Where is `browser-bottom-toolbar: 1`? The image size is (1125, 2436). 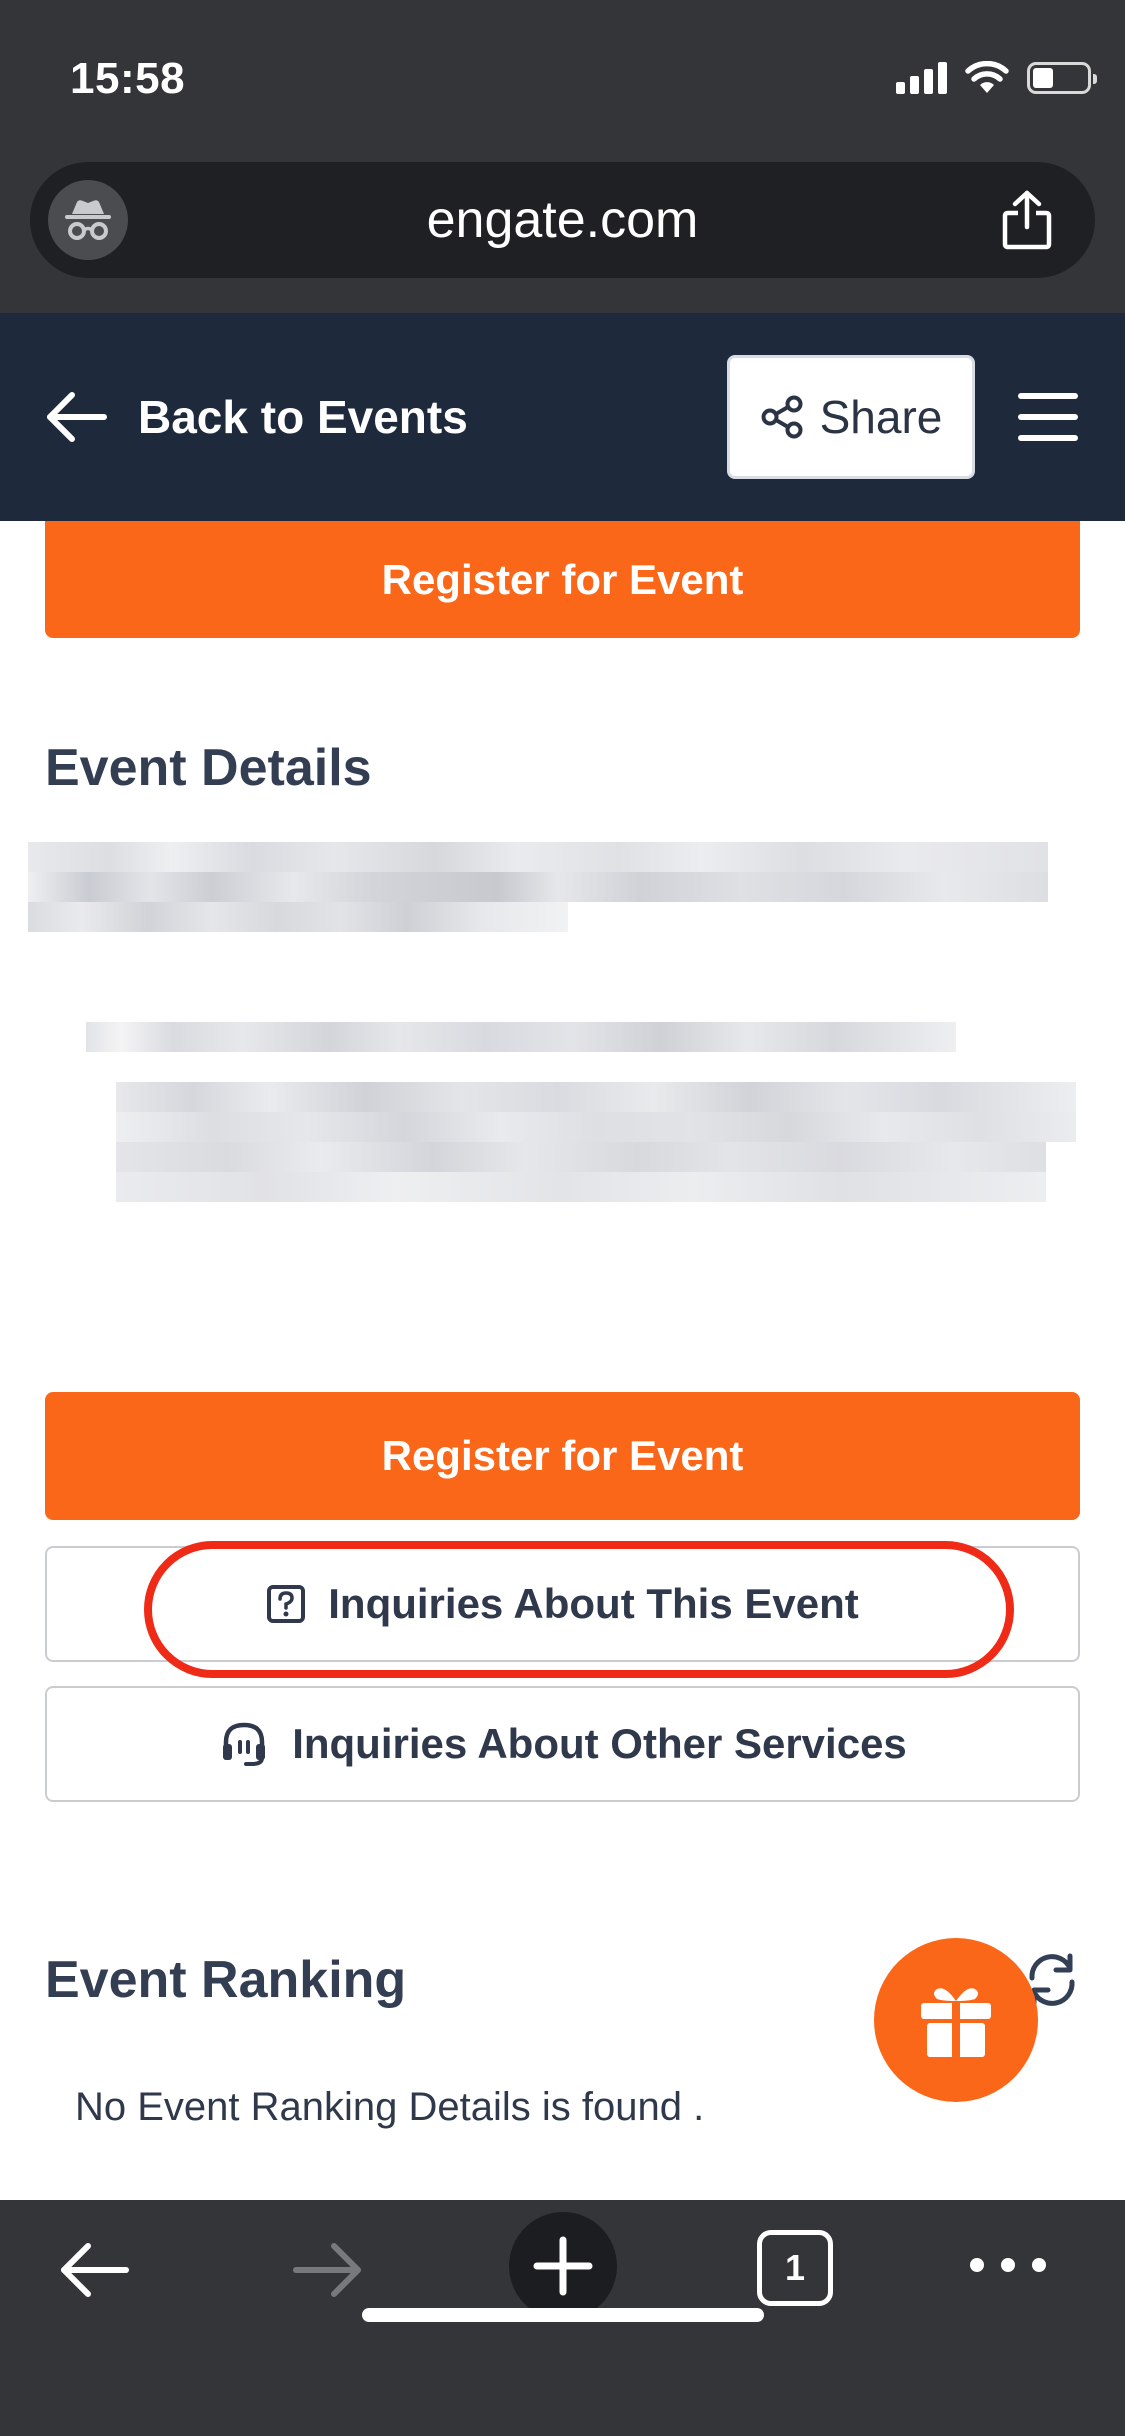 browser-bottom-toolbar: 1 is located at coordinates (562, 2318).